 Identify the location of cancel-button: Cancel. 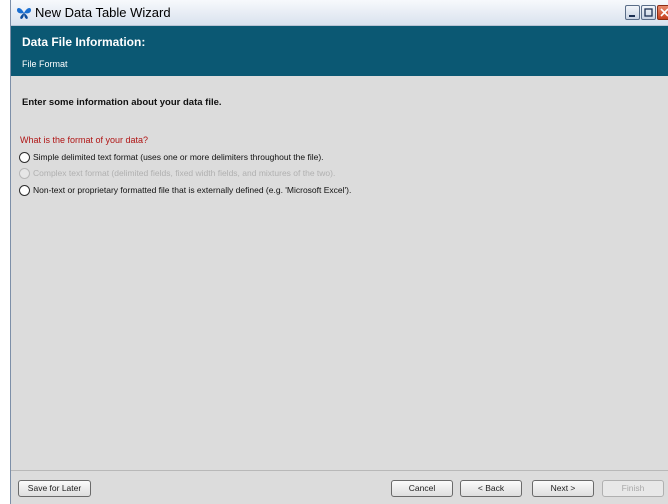
(422, 488).